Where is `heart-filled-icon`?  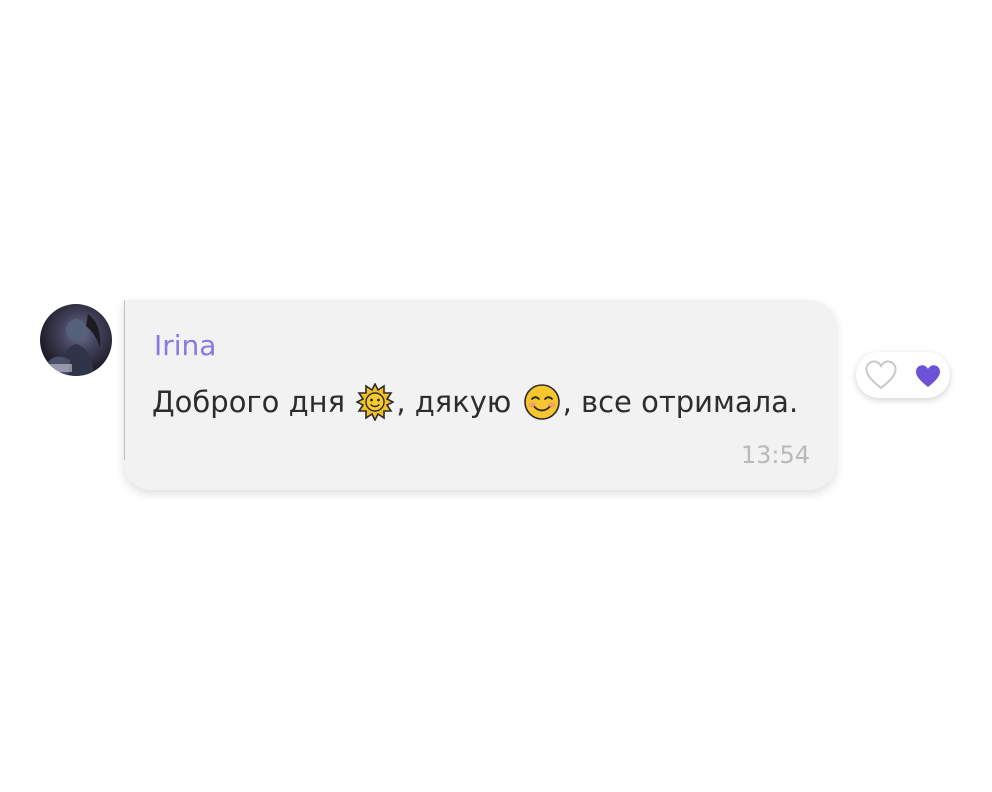 heart-filled-icon is located at coordinates (928, 376).